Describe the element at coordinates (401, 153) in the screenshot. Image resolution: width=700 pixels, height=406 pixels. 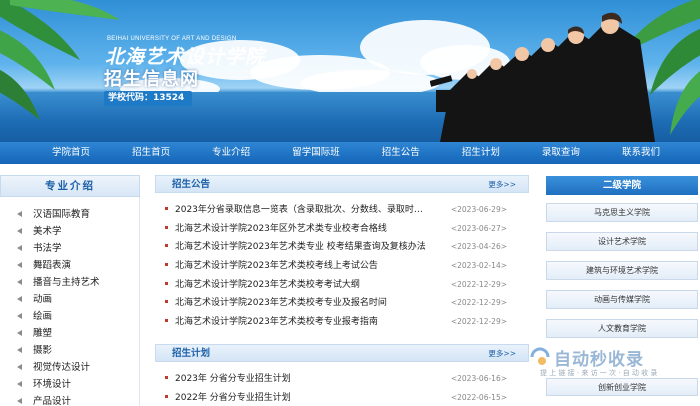
I see `nav-notices: 招生公告` at that location.